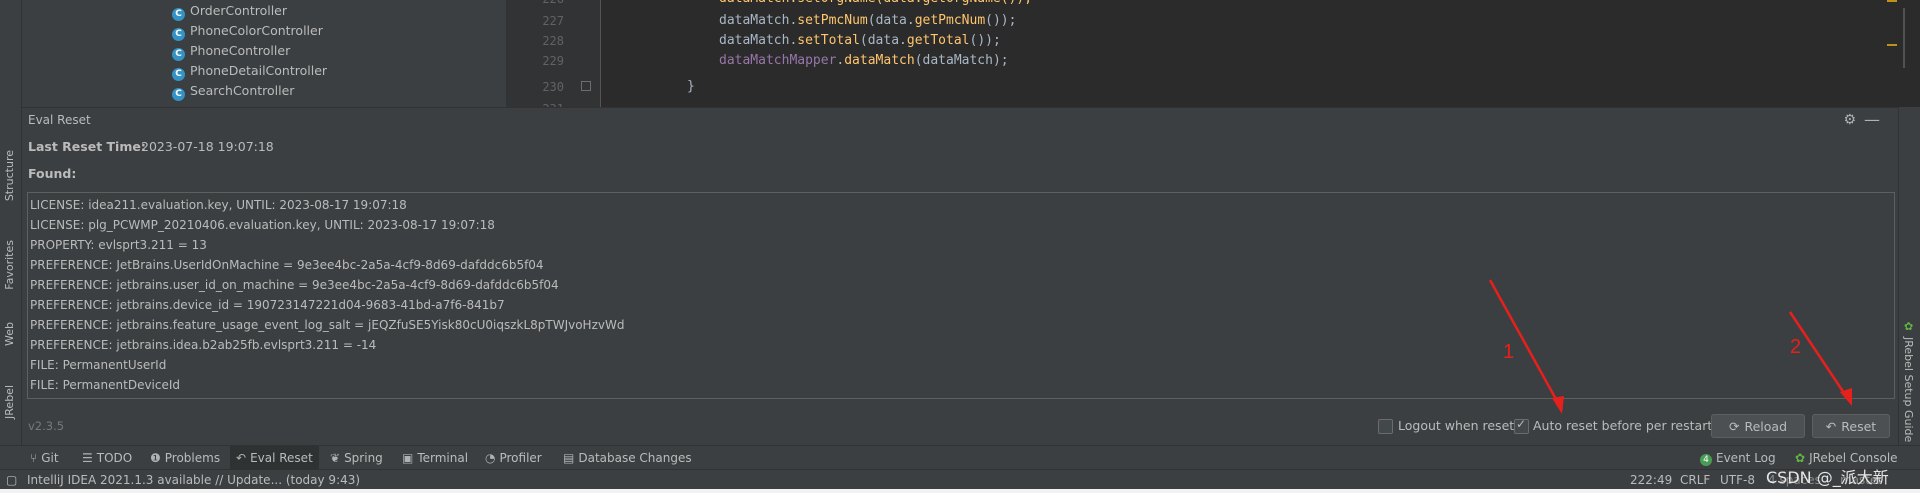 This screenshot has width=1920, height=493. Describe the element at coordinates (1853, 458) in the screenshot. I see `tab-label: JRebel Console` at that location.